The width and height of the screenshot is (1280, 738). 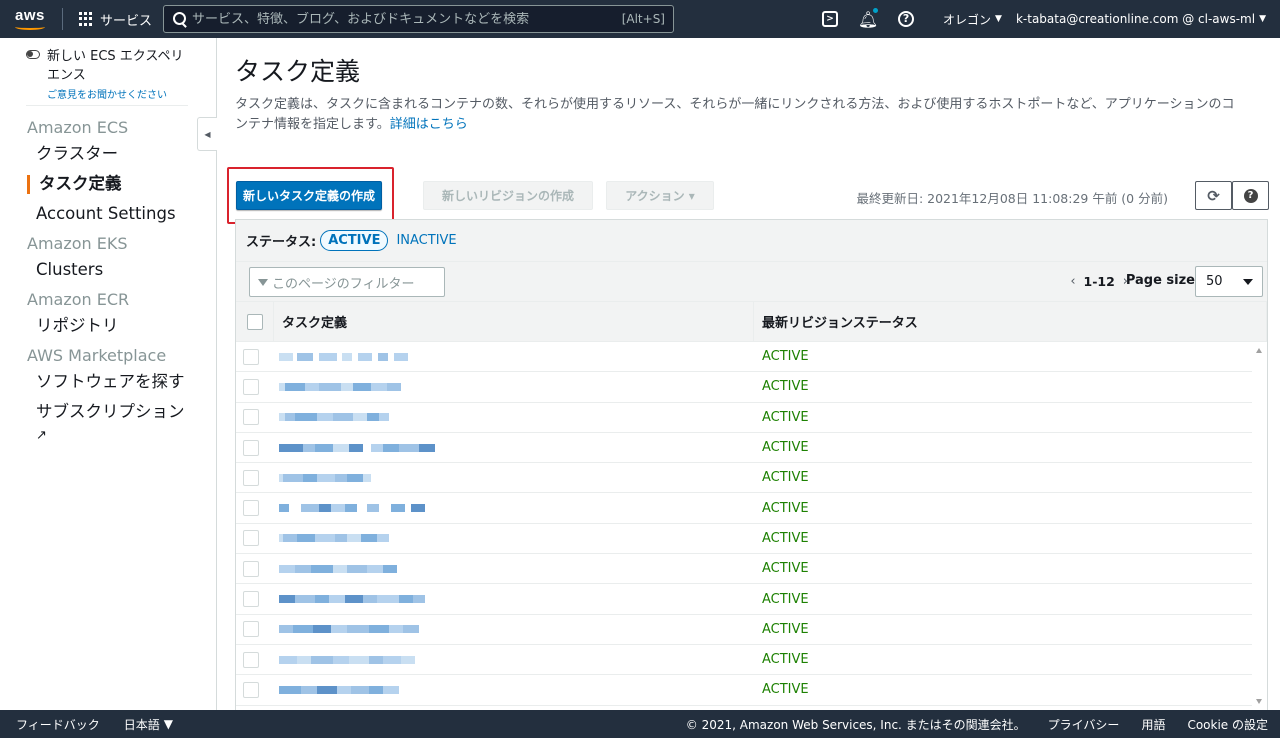 What do you see at coordinates (1260, 526) in the screenshot?
I see `table-scrollbar` at bounding box center [1260, 526].